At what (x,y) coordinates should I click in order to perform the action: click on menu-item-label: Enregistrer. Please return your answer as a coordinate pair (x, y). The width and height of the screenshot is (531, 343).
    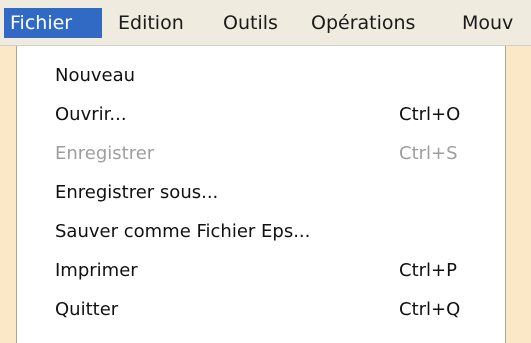
    Looking at the image, I should click on (105, 153).